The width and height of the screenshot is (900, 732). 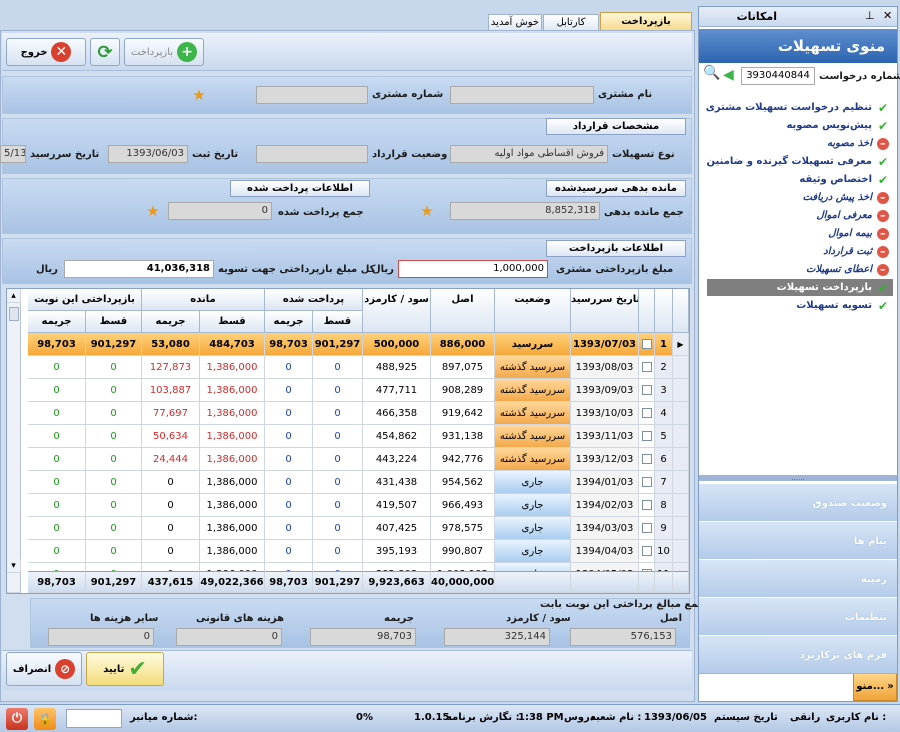 I want to click on row-indicator: ▶, so click(x=681, y=344).